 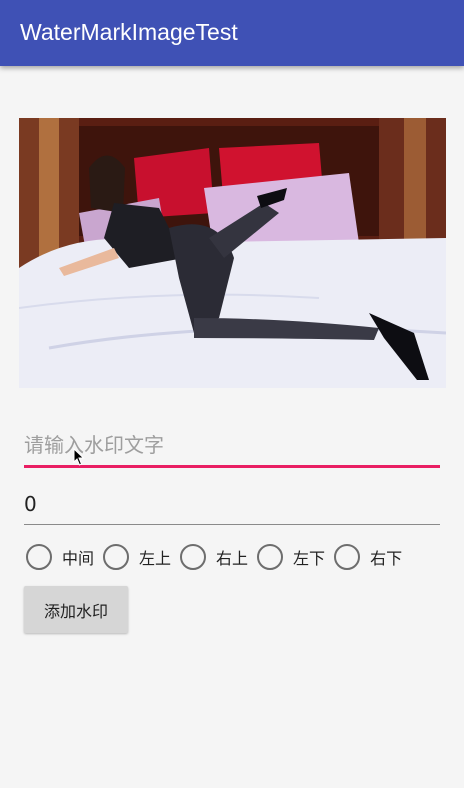 I want to click on radio-bottom-right: 右下, so click(x=368, y=557).